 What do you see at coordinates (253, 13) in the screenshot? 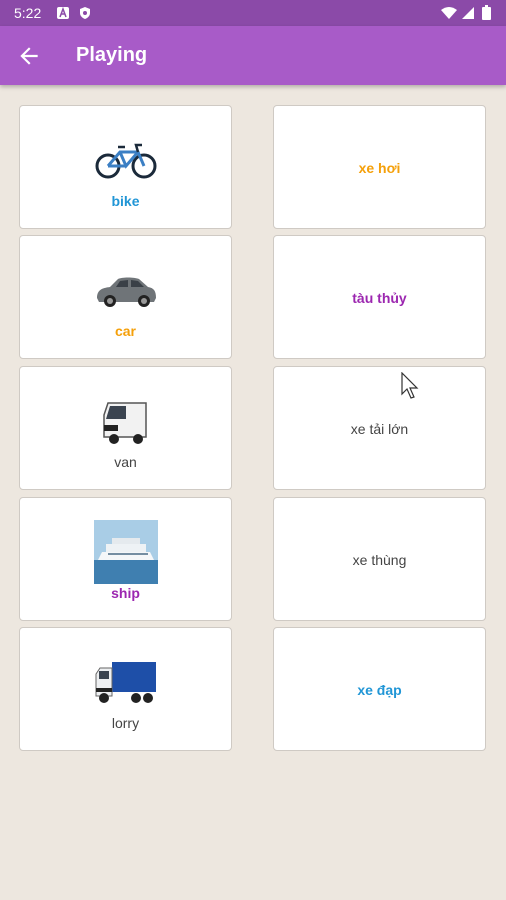
I see `status-bar: 5:22` at bounding box center [253, 13].